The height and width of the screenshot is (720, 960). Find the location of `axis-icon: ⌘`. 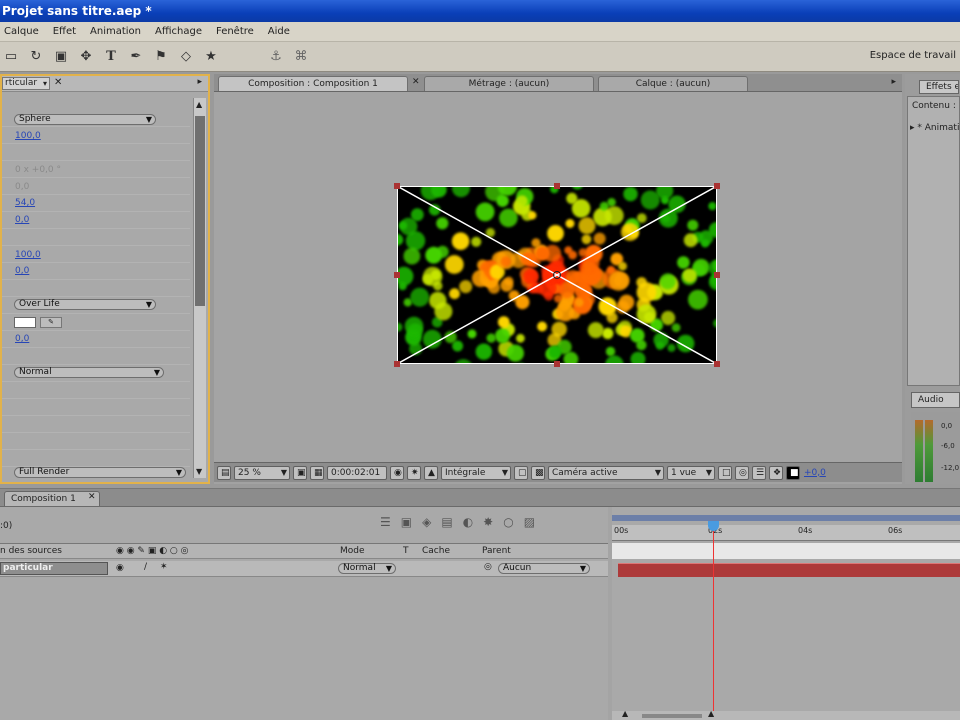

axis-icon: ⌘ is located at coordinates (301, 57).